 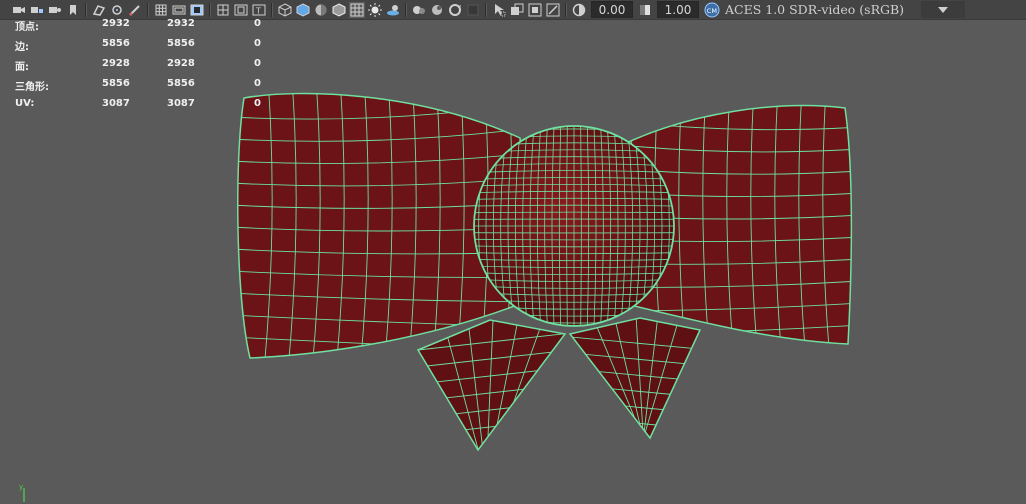 What do you see at coordinates (612, 9) in the screenshot?
I see `exposure-field: 0.00` at bounding box center [612, 9].